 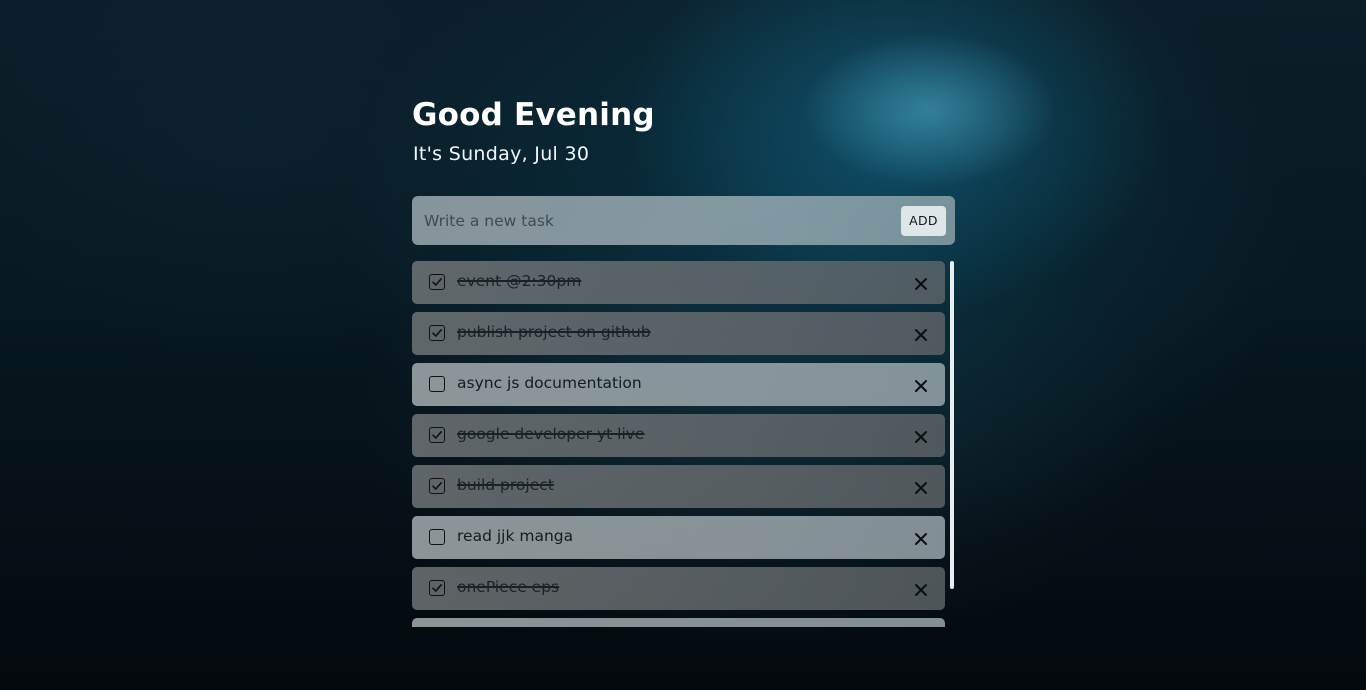 I want to click on task-item, so click(x=678, y=622).